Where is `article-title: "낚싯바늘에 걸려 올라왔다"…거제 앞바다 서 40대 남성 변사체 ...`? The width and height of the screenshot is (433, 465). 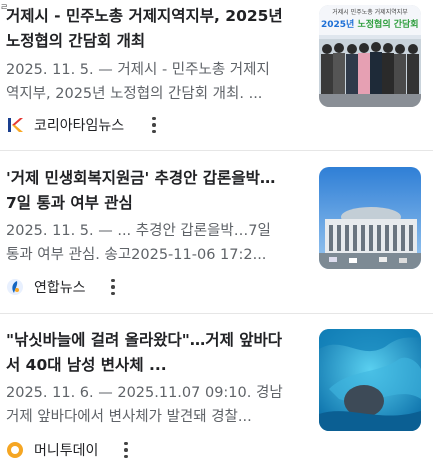
article-title: "낚싯바늘에 걸려 올라왔다"…거제 앞바다 서 40대 남성 변사체 ... is located at coordinates (156, 353).